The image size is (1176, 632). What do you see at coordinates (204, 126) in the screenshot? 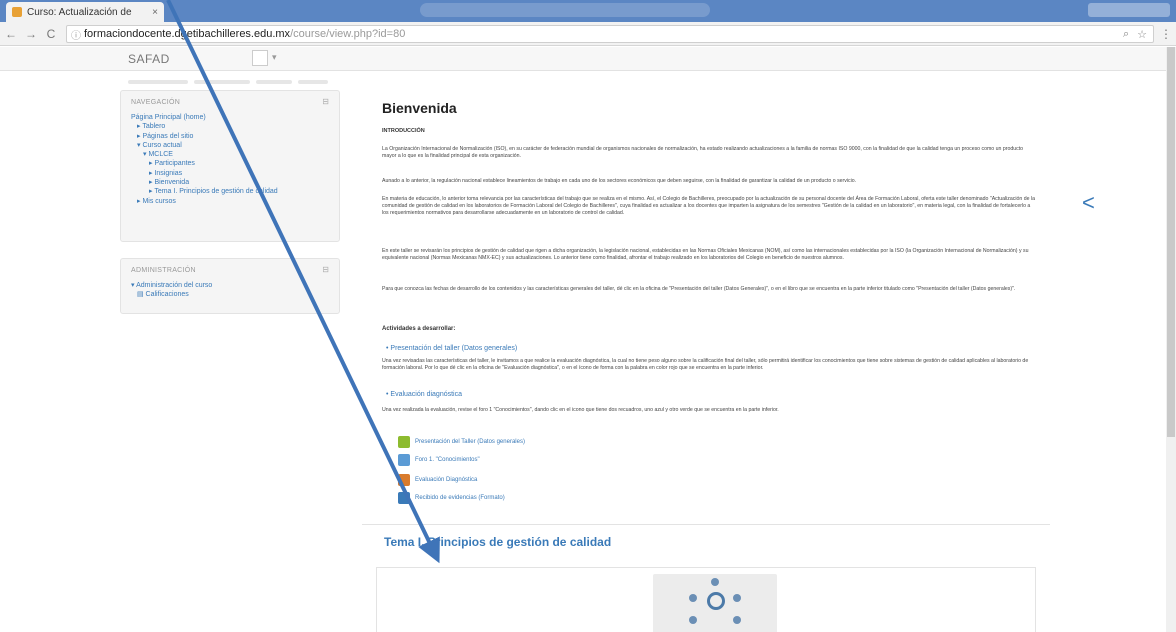
I see `nav-item: ▸ Tablero` at bounding box center [204, 126].